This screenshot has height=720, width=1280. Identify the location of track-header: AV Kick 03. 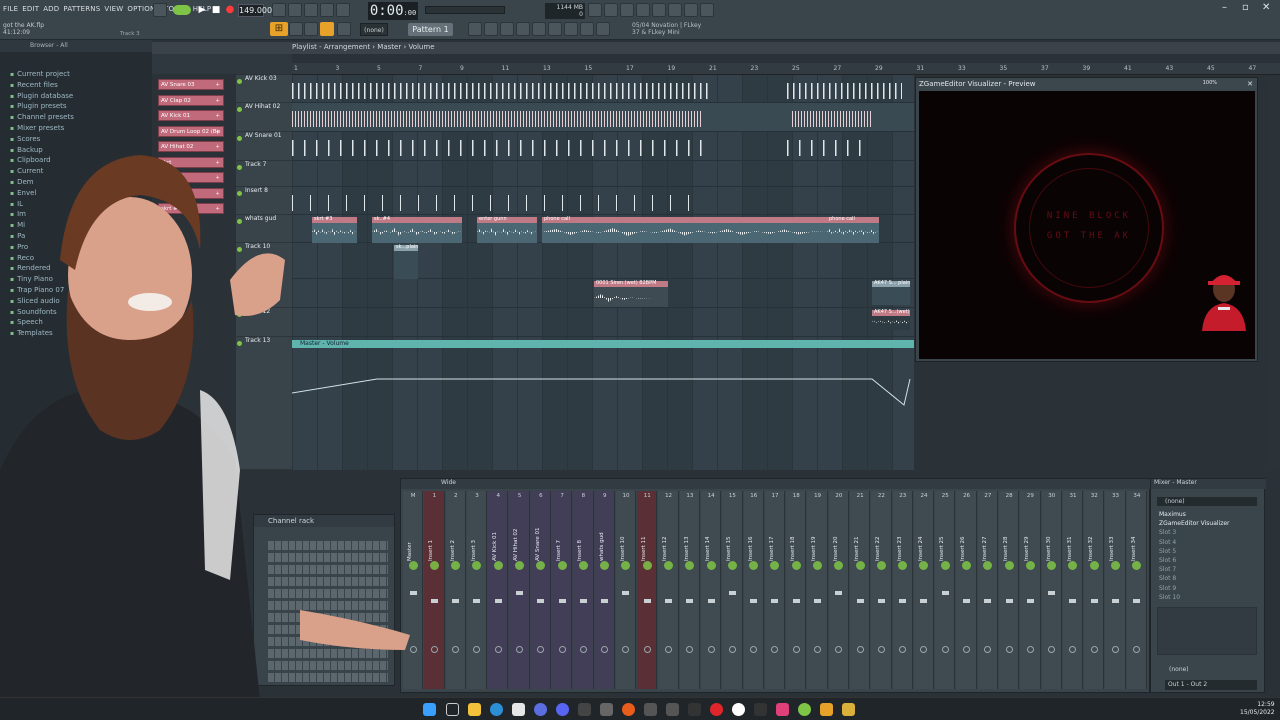
(264, 89).